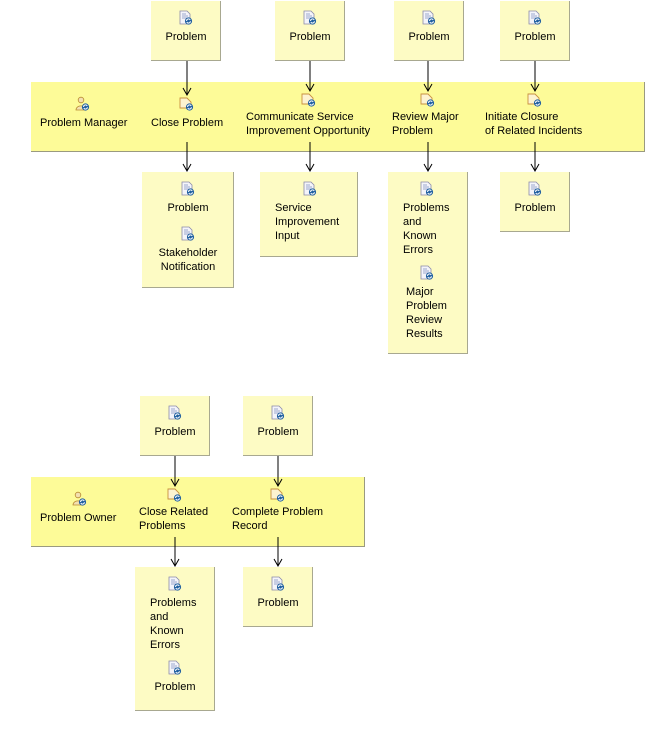  Describe the element at coordinates (277, 510) in the screenshot. I see `task-complete-problem-record: Complete Problem Record` at that location.